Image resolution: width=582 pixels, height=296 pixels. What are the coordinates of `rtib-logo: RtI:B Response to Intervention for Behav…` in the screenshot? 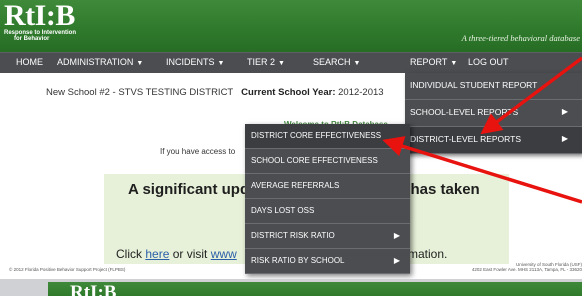 It's located at (40, 21).